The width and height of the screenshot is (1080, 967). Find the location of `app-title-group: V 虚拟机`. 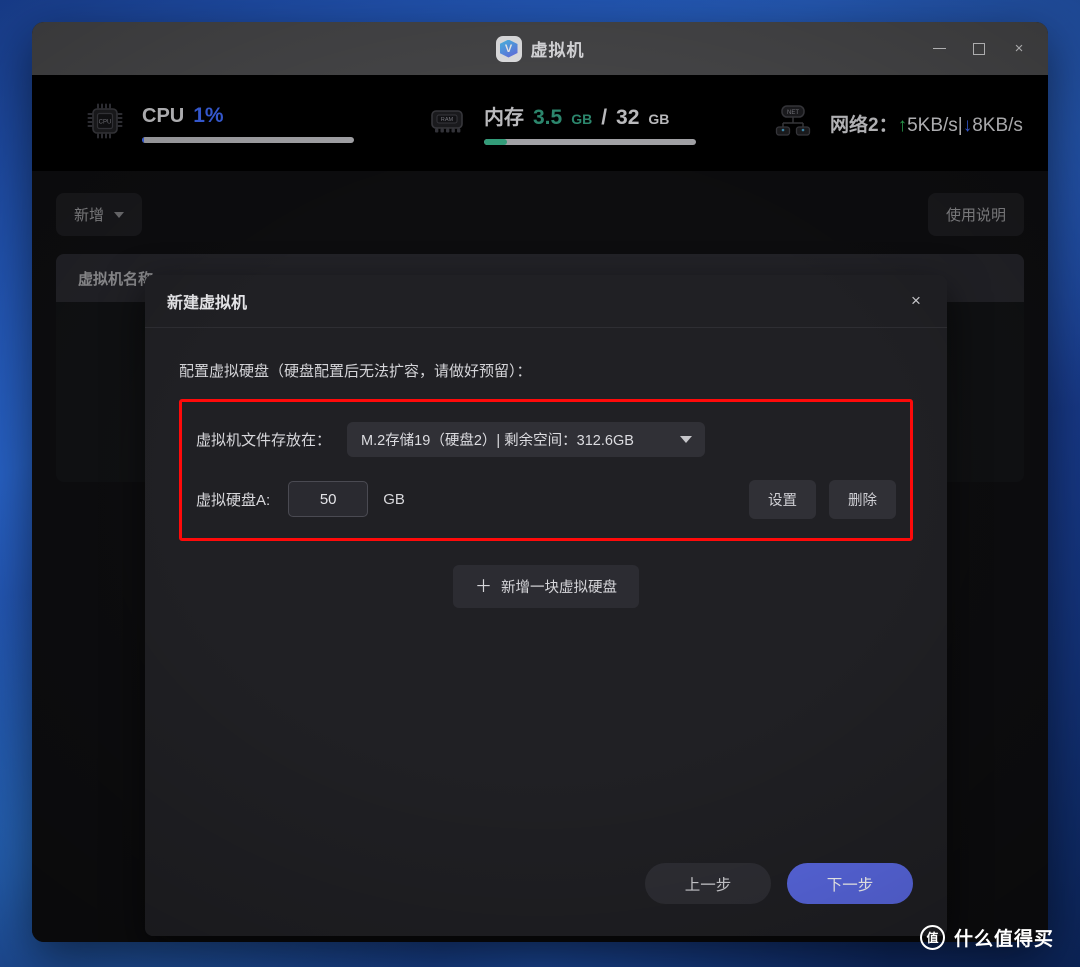

app-title-group: V 虚拟机 is located at coordinates (540, 48).